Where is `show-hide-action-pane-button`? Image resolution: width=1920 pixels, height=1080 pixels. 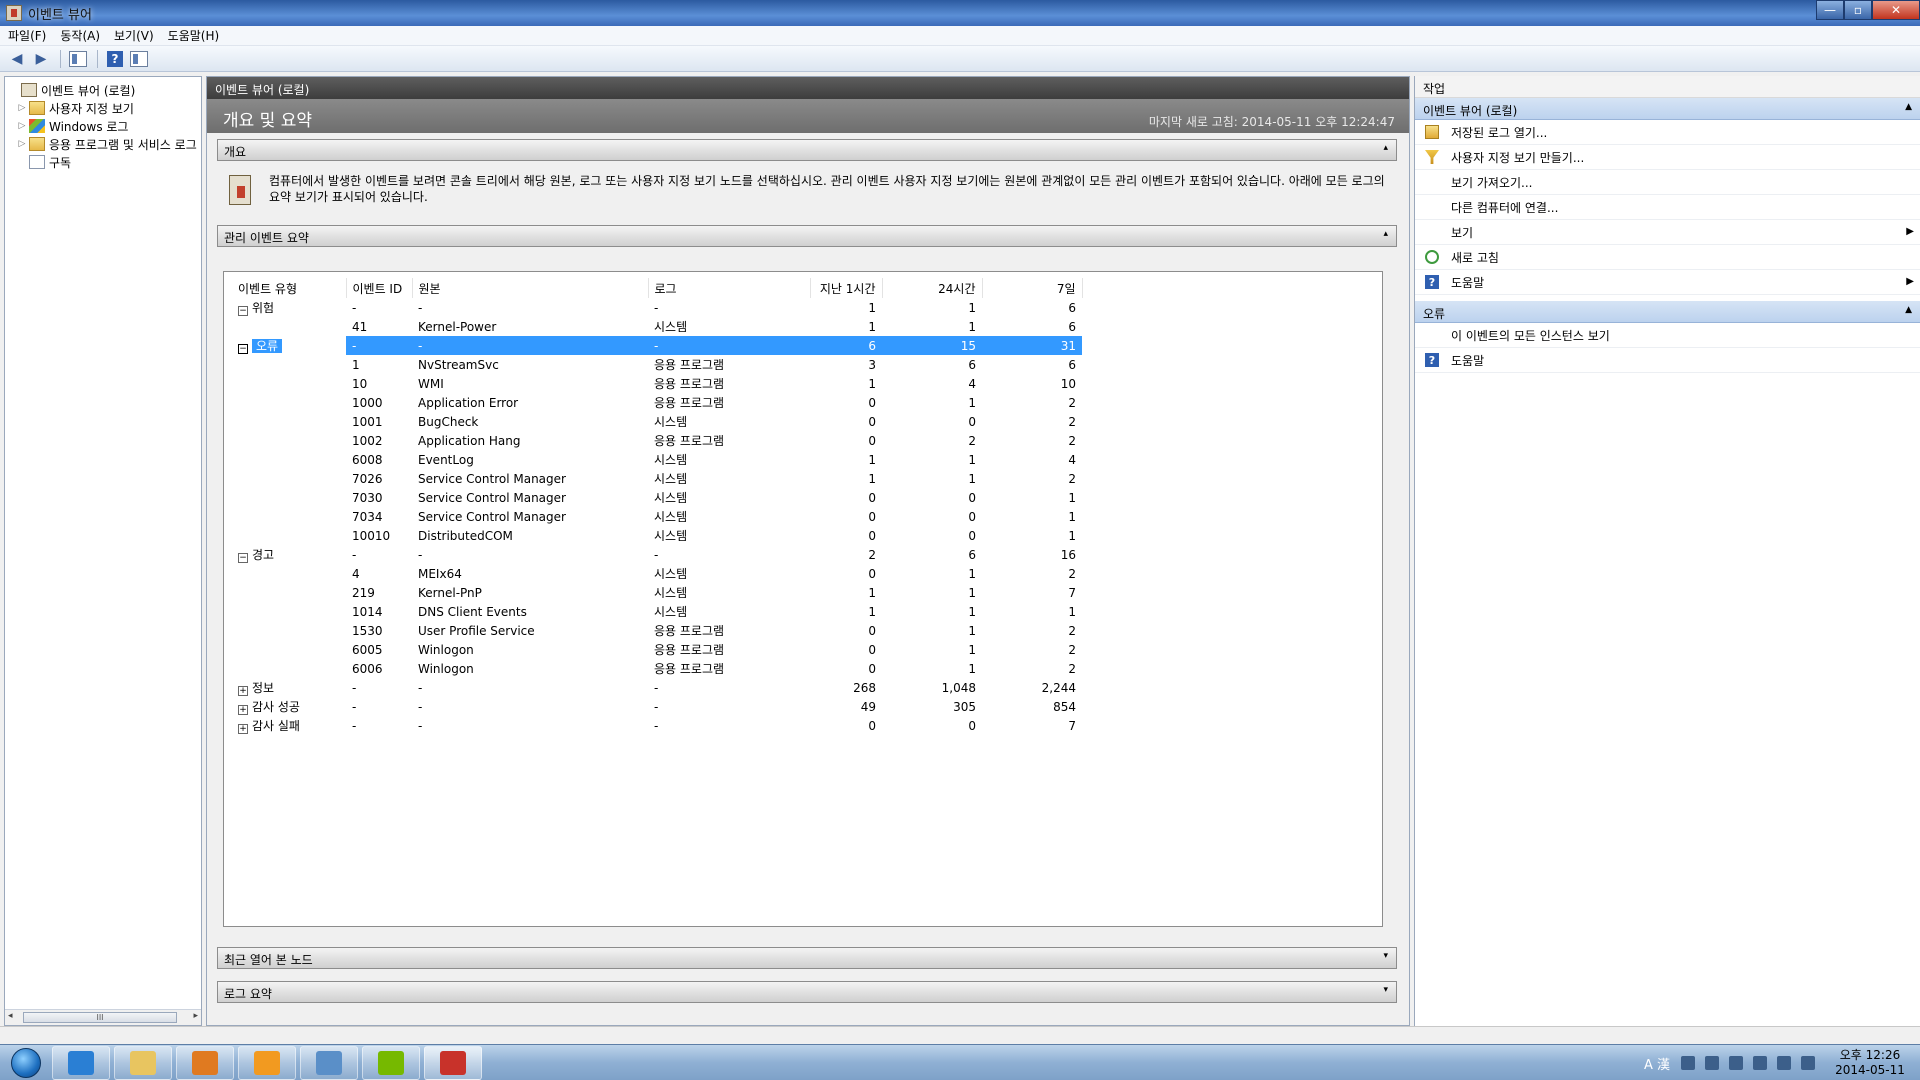 show-hide-action-pane-button is located at coordinates (139, 59).